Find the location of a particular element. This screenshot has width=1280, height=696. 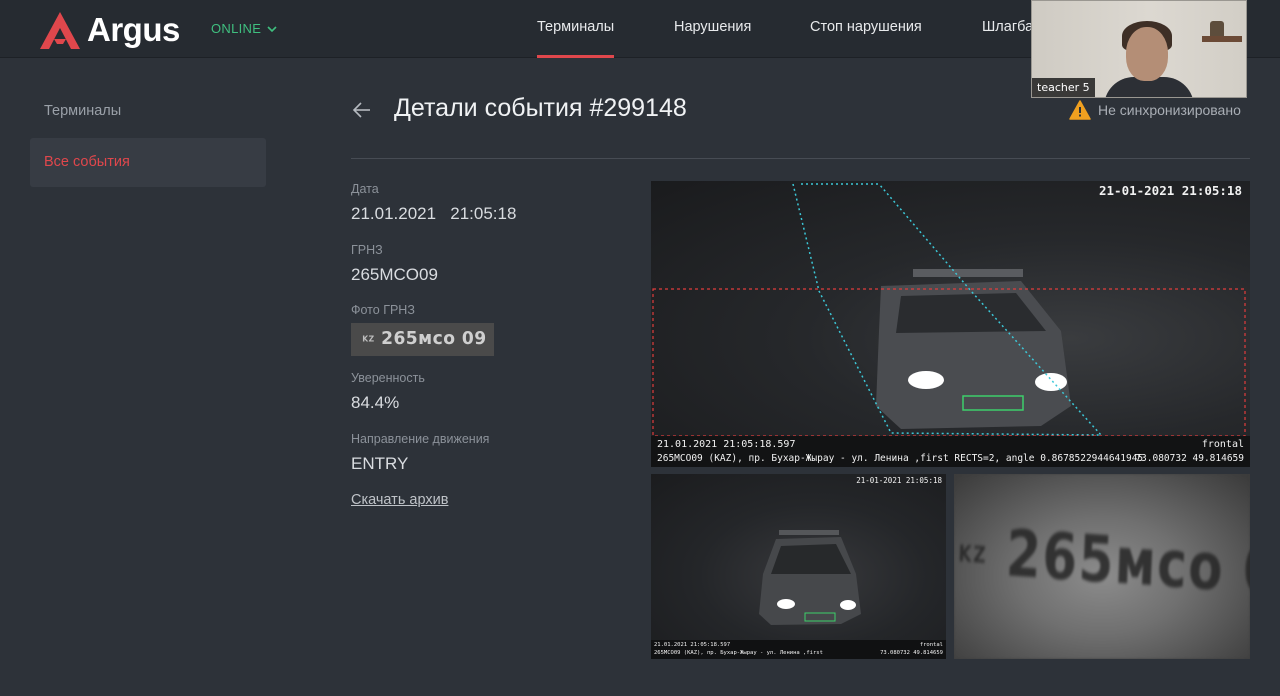

nav-tab-barriers: Шлагба is located at coordinates (1007, 29).